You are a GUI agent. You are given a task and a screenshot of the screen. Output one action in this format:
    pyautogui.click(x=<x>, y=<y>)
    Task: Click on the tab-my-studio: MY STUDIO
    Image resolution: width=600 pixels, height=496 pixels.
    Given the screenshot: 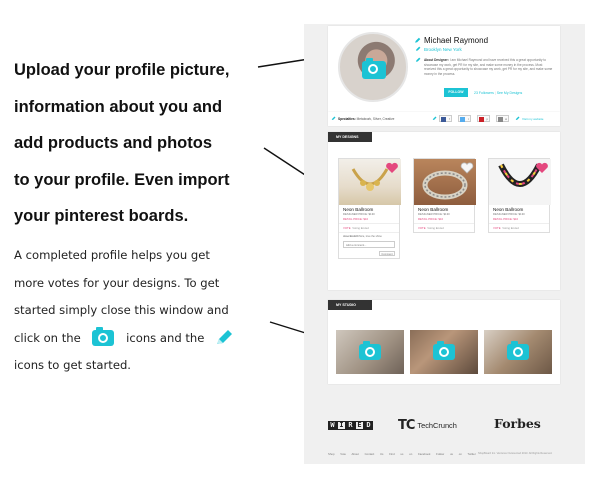 What is the action you would take?
    pyautogui.click(x=350, y=305)
    